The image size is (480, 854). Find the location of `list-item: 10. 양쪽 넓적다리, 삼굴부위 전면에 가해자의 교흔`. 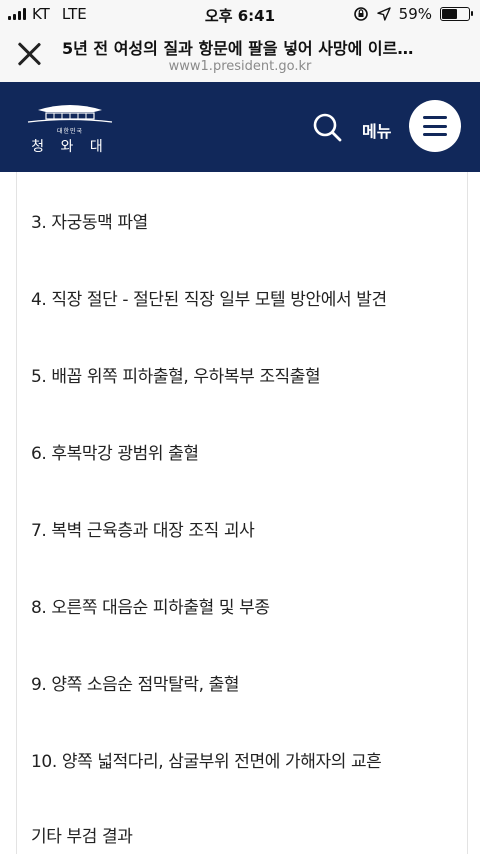

list-item: 10. 양쪽 넓적다리, 삼굴부위 전면에 가해자의 교흔 is located at coordinates (206, 762).